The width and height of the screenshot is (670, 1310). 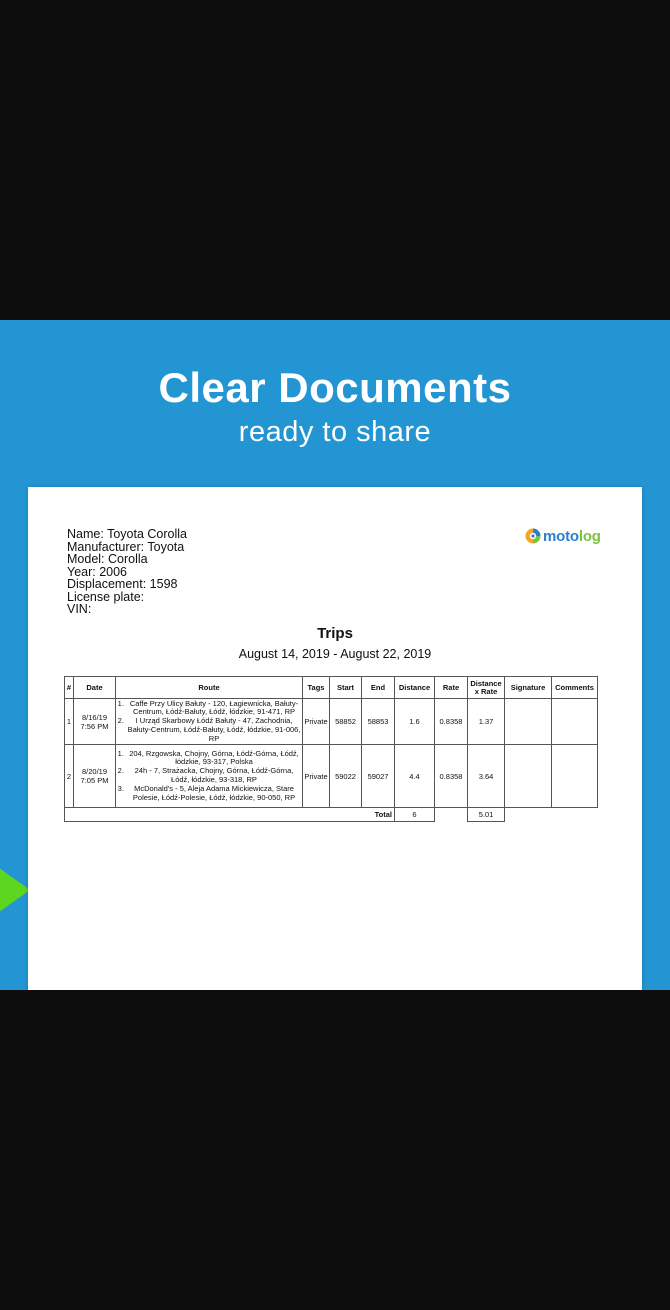 What do you see at coordinates (528, 814) in the screenshot?
I see `total-signature-blank` at bounding box center [528, 814].